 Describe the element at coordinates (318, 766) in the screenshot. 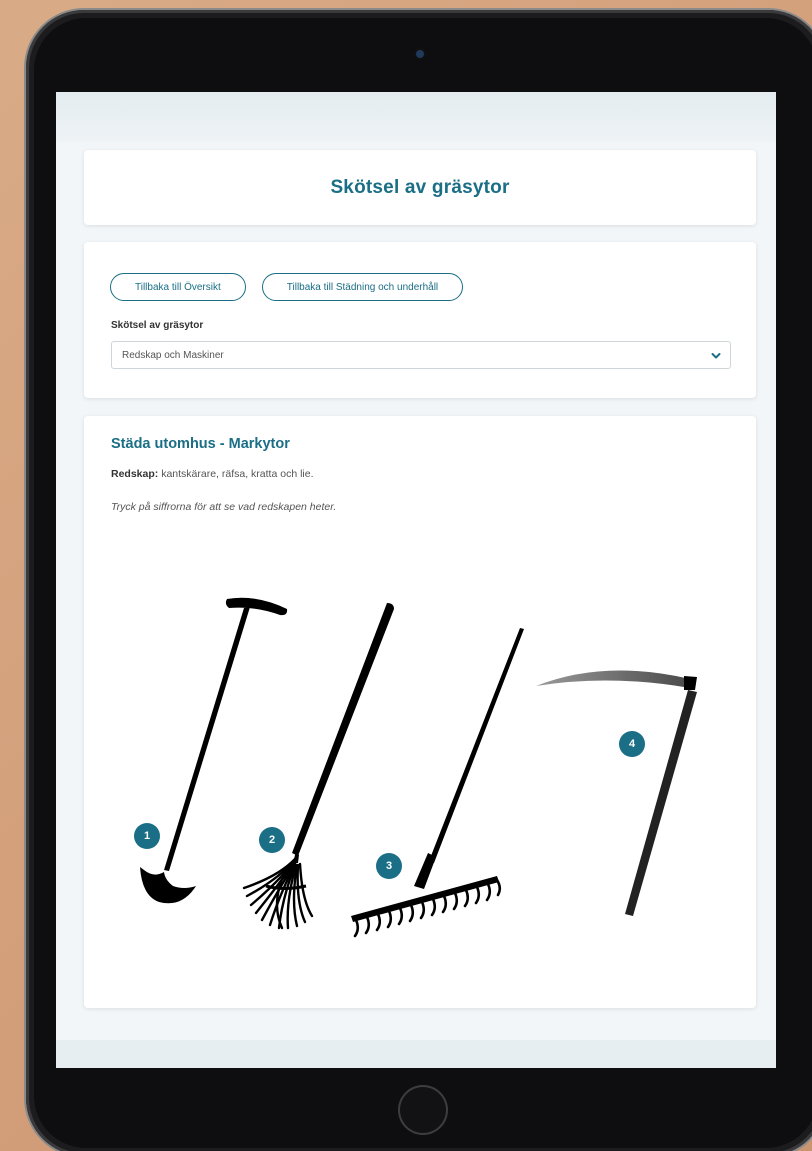

I see `leaf-rake-icon` at that location.